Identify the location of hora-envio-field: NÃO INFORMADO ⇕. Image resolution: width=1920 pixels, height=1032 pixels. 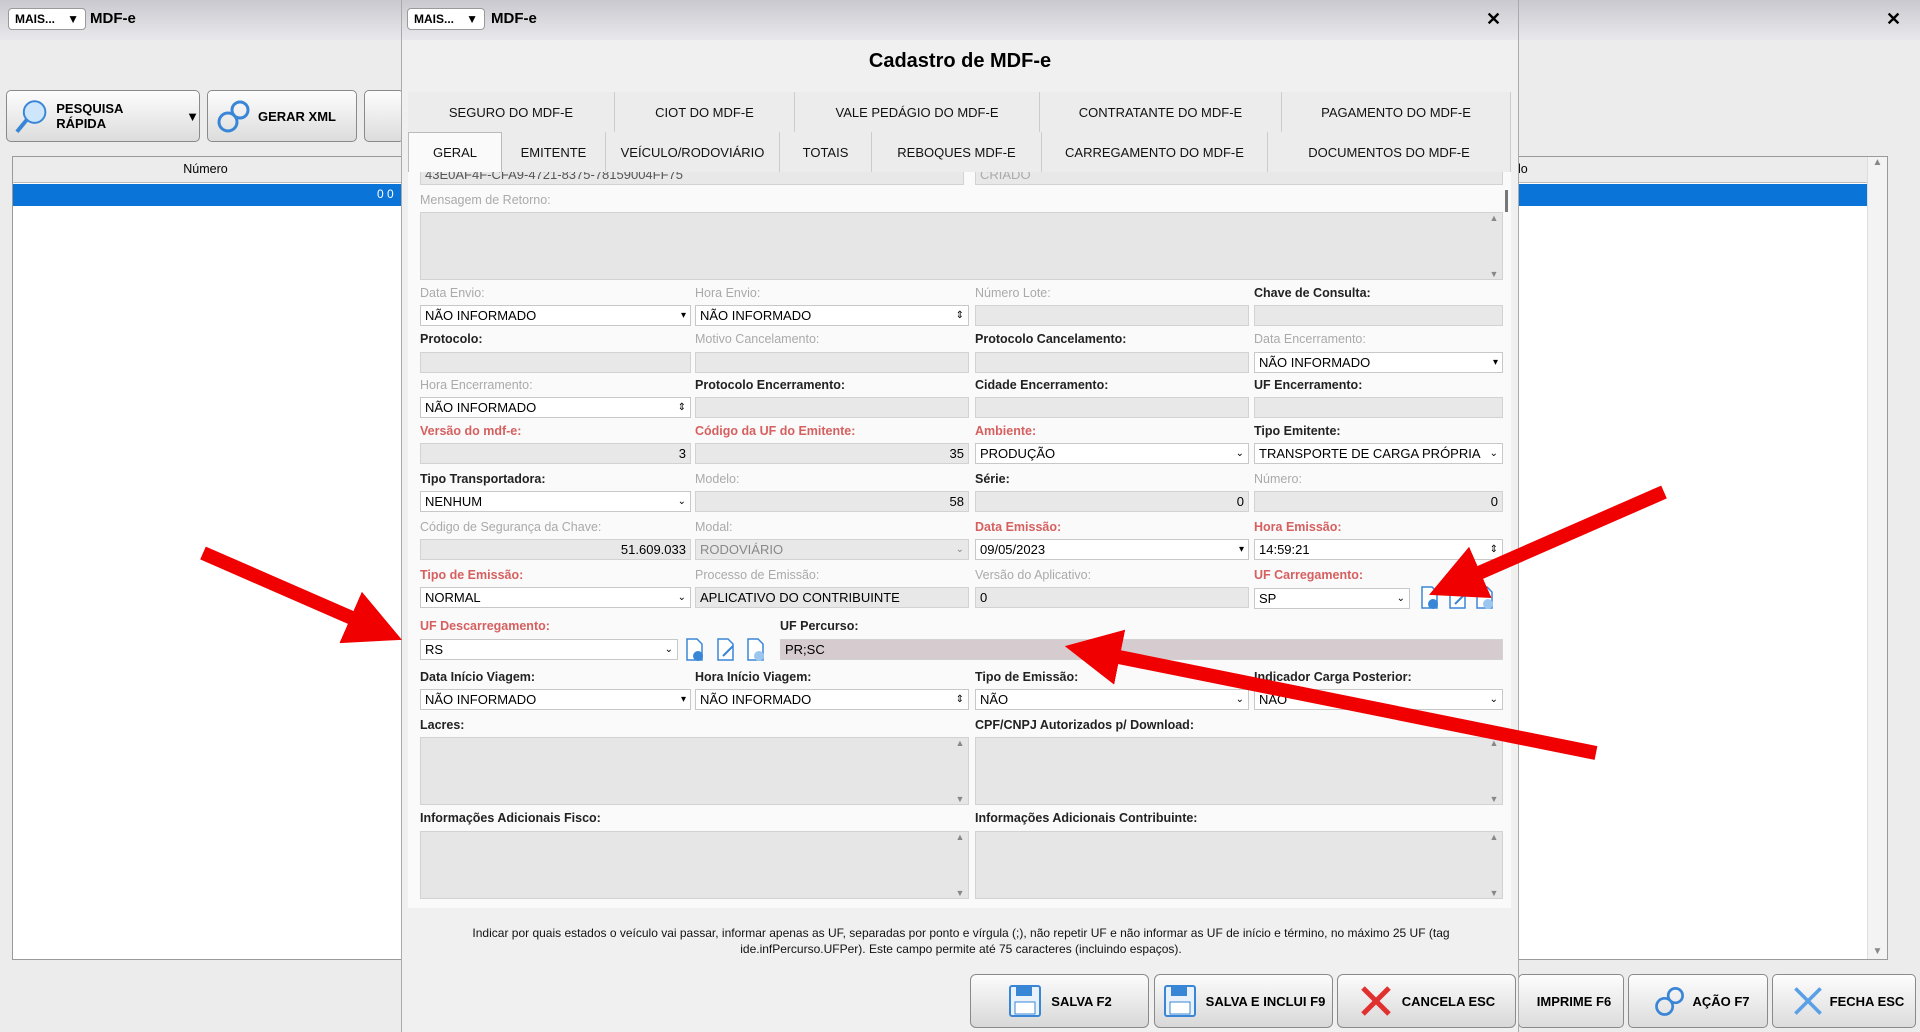
(832, 315).